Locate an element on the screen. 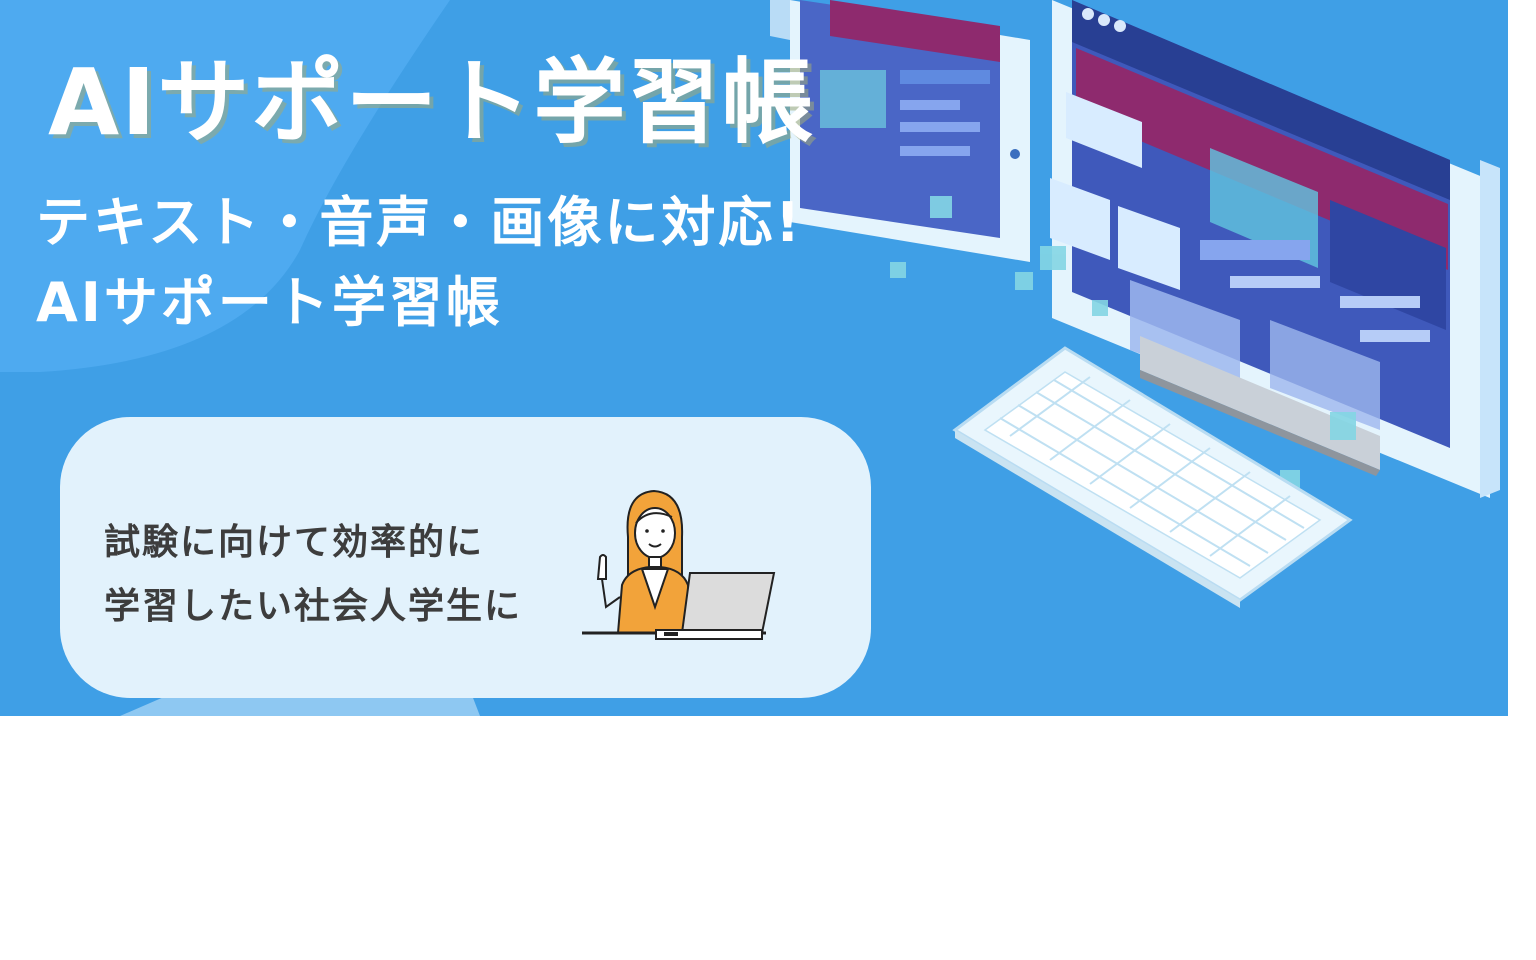  page-title: AIサポート学習帳 is located at coordinates (432, 102).